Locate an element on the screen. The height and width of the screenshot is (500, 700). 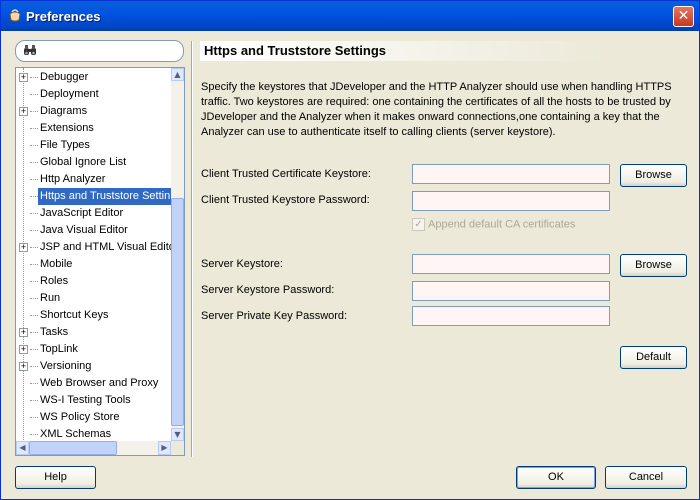
client-password-label: Client Trusted Keystore Password: is located at coordinates (285, 200).